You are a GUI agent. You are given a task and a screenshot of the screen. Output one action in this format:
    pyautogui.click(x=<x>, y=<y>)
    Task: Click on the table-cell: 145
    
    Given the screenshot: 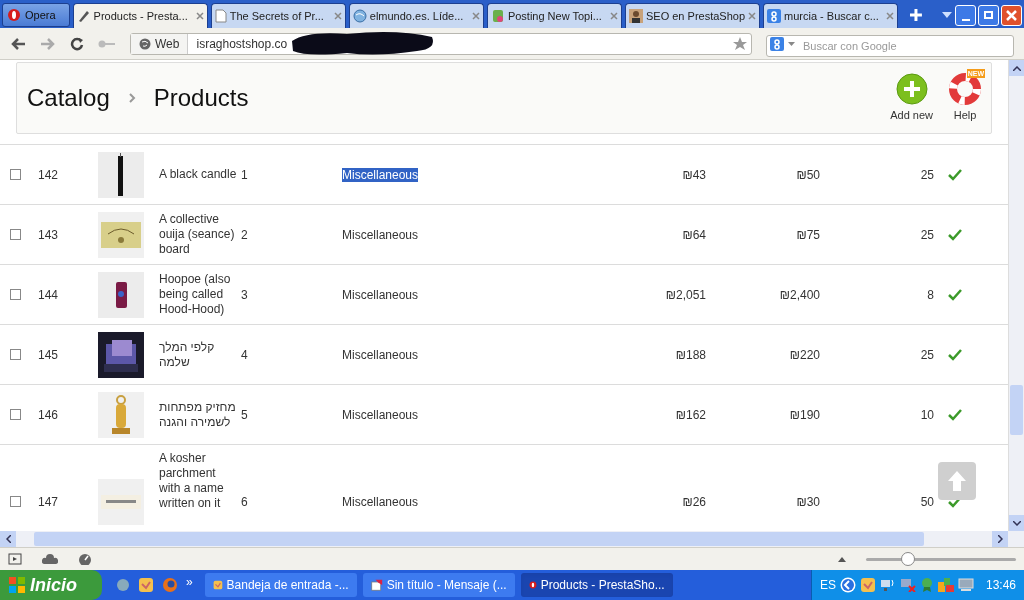 What is the action you would take?
    pyautogui.click(x=48, y=354)
    